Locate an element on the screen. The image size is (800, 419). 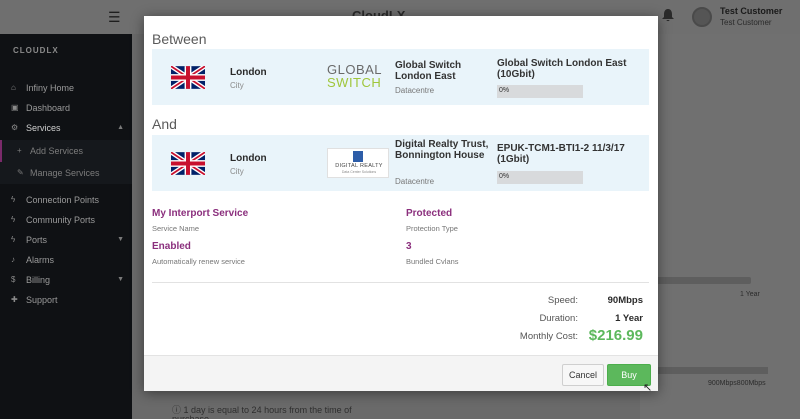
auto-renew-value: Enabled is located at coordinates (171, 246).